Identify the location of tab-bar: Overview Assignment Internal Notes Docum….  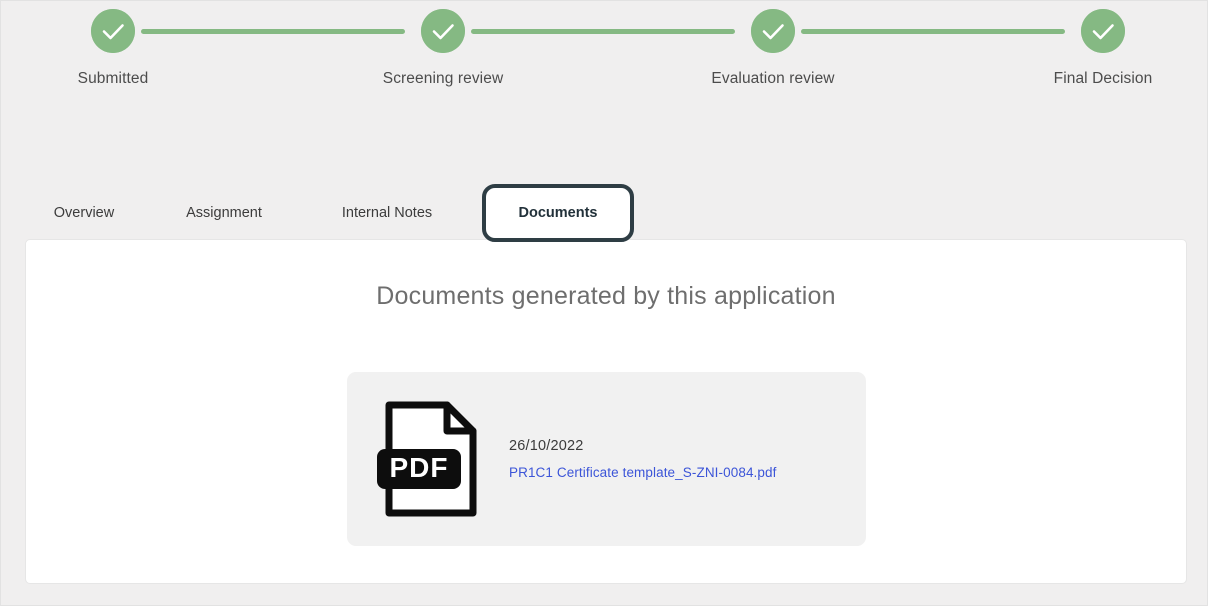
(606, 213).